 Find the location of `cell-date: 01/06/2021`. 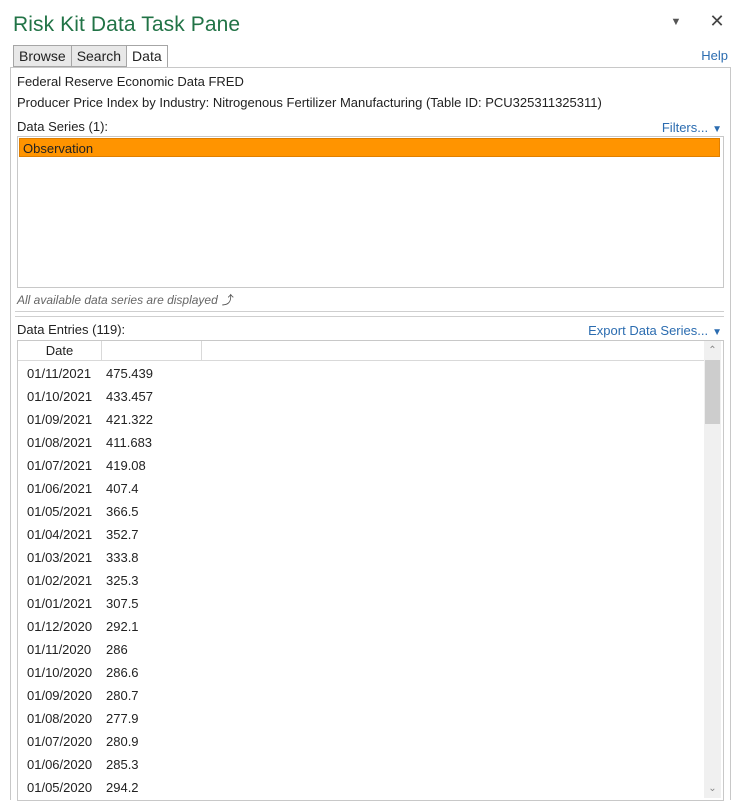

cell-date: 01/06/2021 is located at coordinates (60, 488).